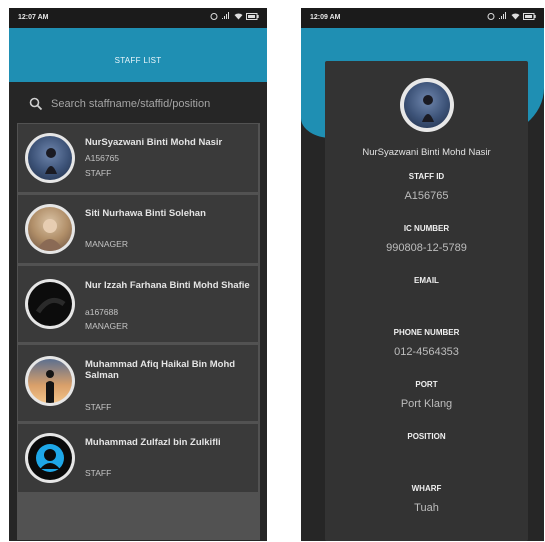 The width and height of the screenshot is (545, 542). What do you see at coordinates (160, 370) in the screenshot?
I see `staff-name: Muhammad Afiq Haikal Bin Mohd Salman` at bounding box center [160, 370].